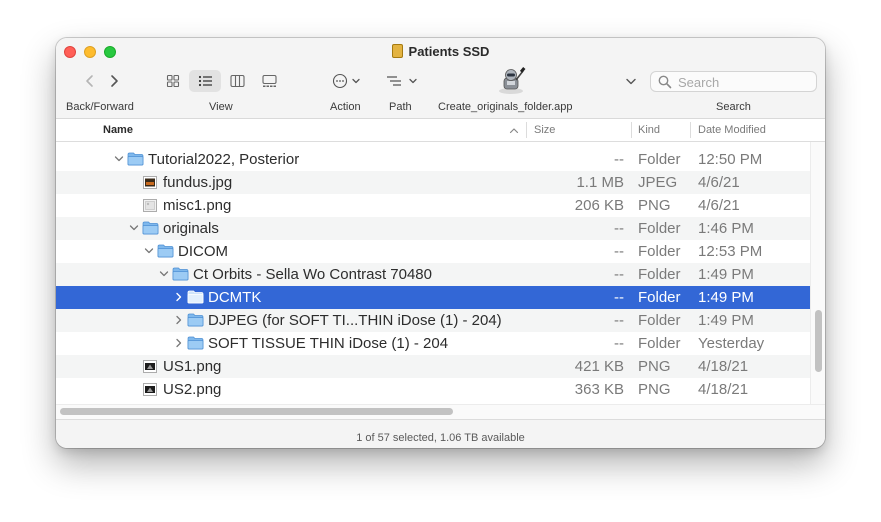 Image resolution: width=881 pixels, height=522 pixels. I want to click on date-modified-column-header: Date Modified, so click(732, 130).